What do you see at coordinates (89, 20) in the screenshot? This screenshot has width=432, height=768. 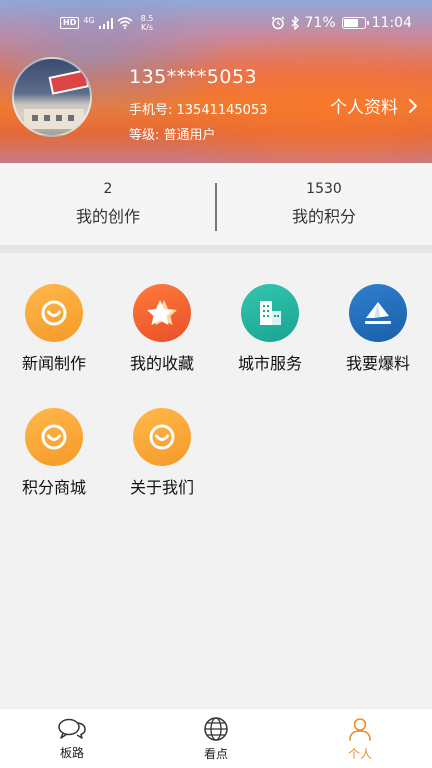 I see `network-type: 4G` at bounding box center [89, 20].